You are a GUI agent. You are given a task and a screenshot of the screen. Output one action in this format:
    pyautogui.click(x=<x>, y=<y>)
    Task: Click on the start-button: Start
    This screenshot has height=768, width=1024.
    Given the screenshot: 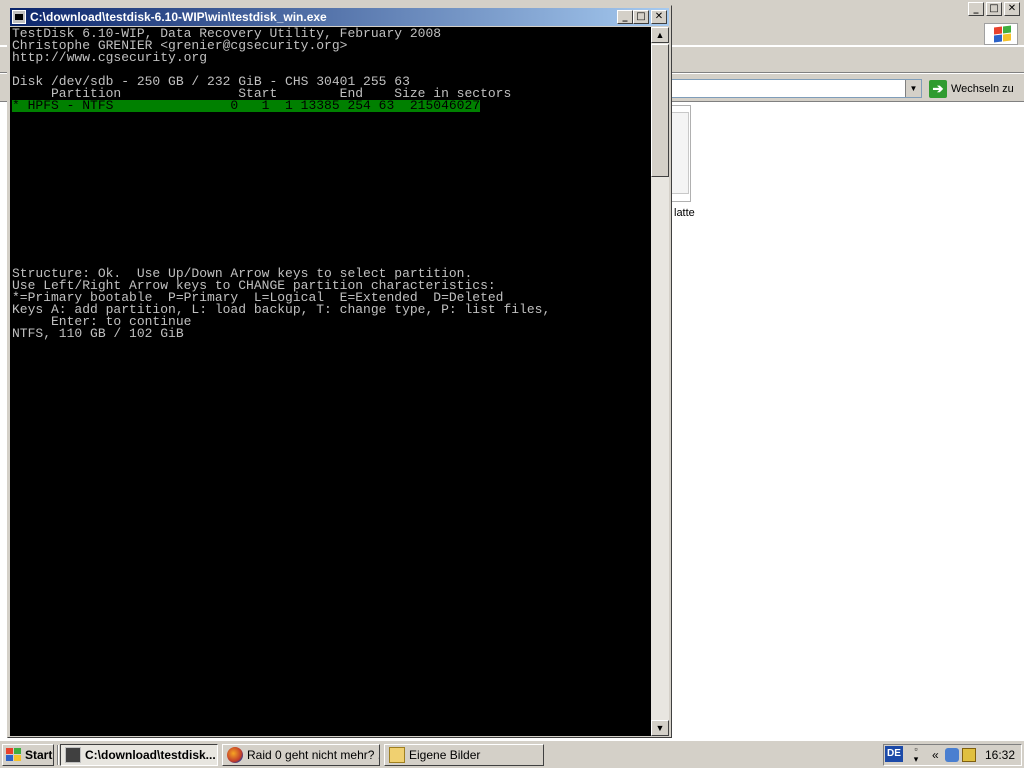 What is the action you would take?
    pyautogui.click(x=28, y=755)
    